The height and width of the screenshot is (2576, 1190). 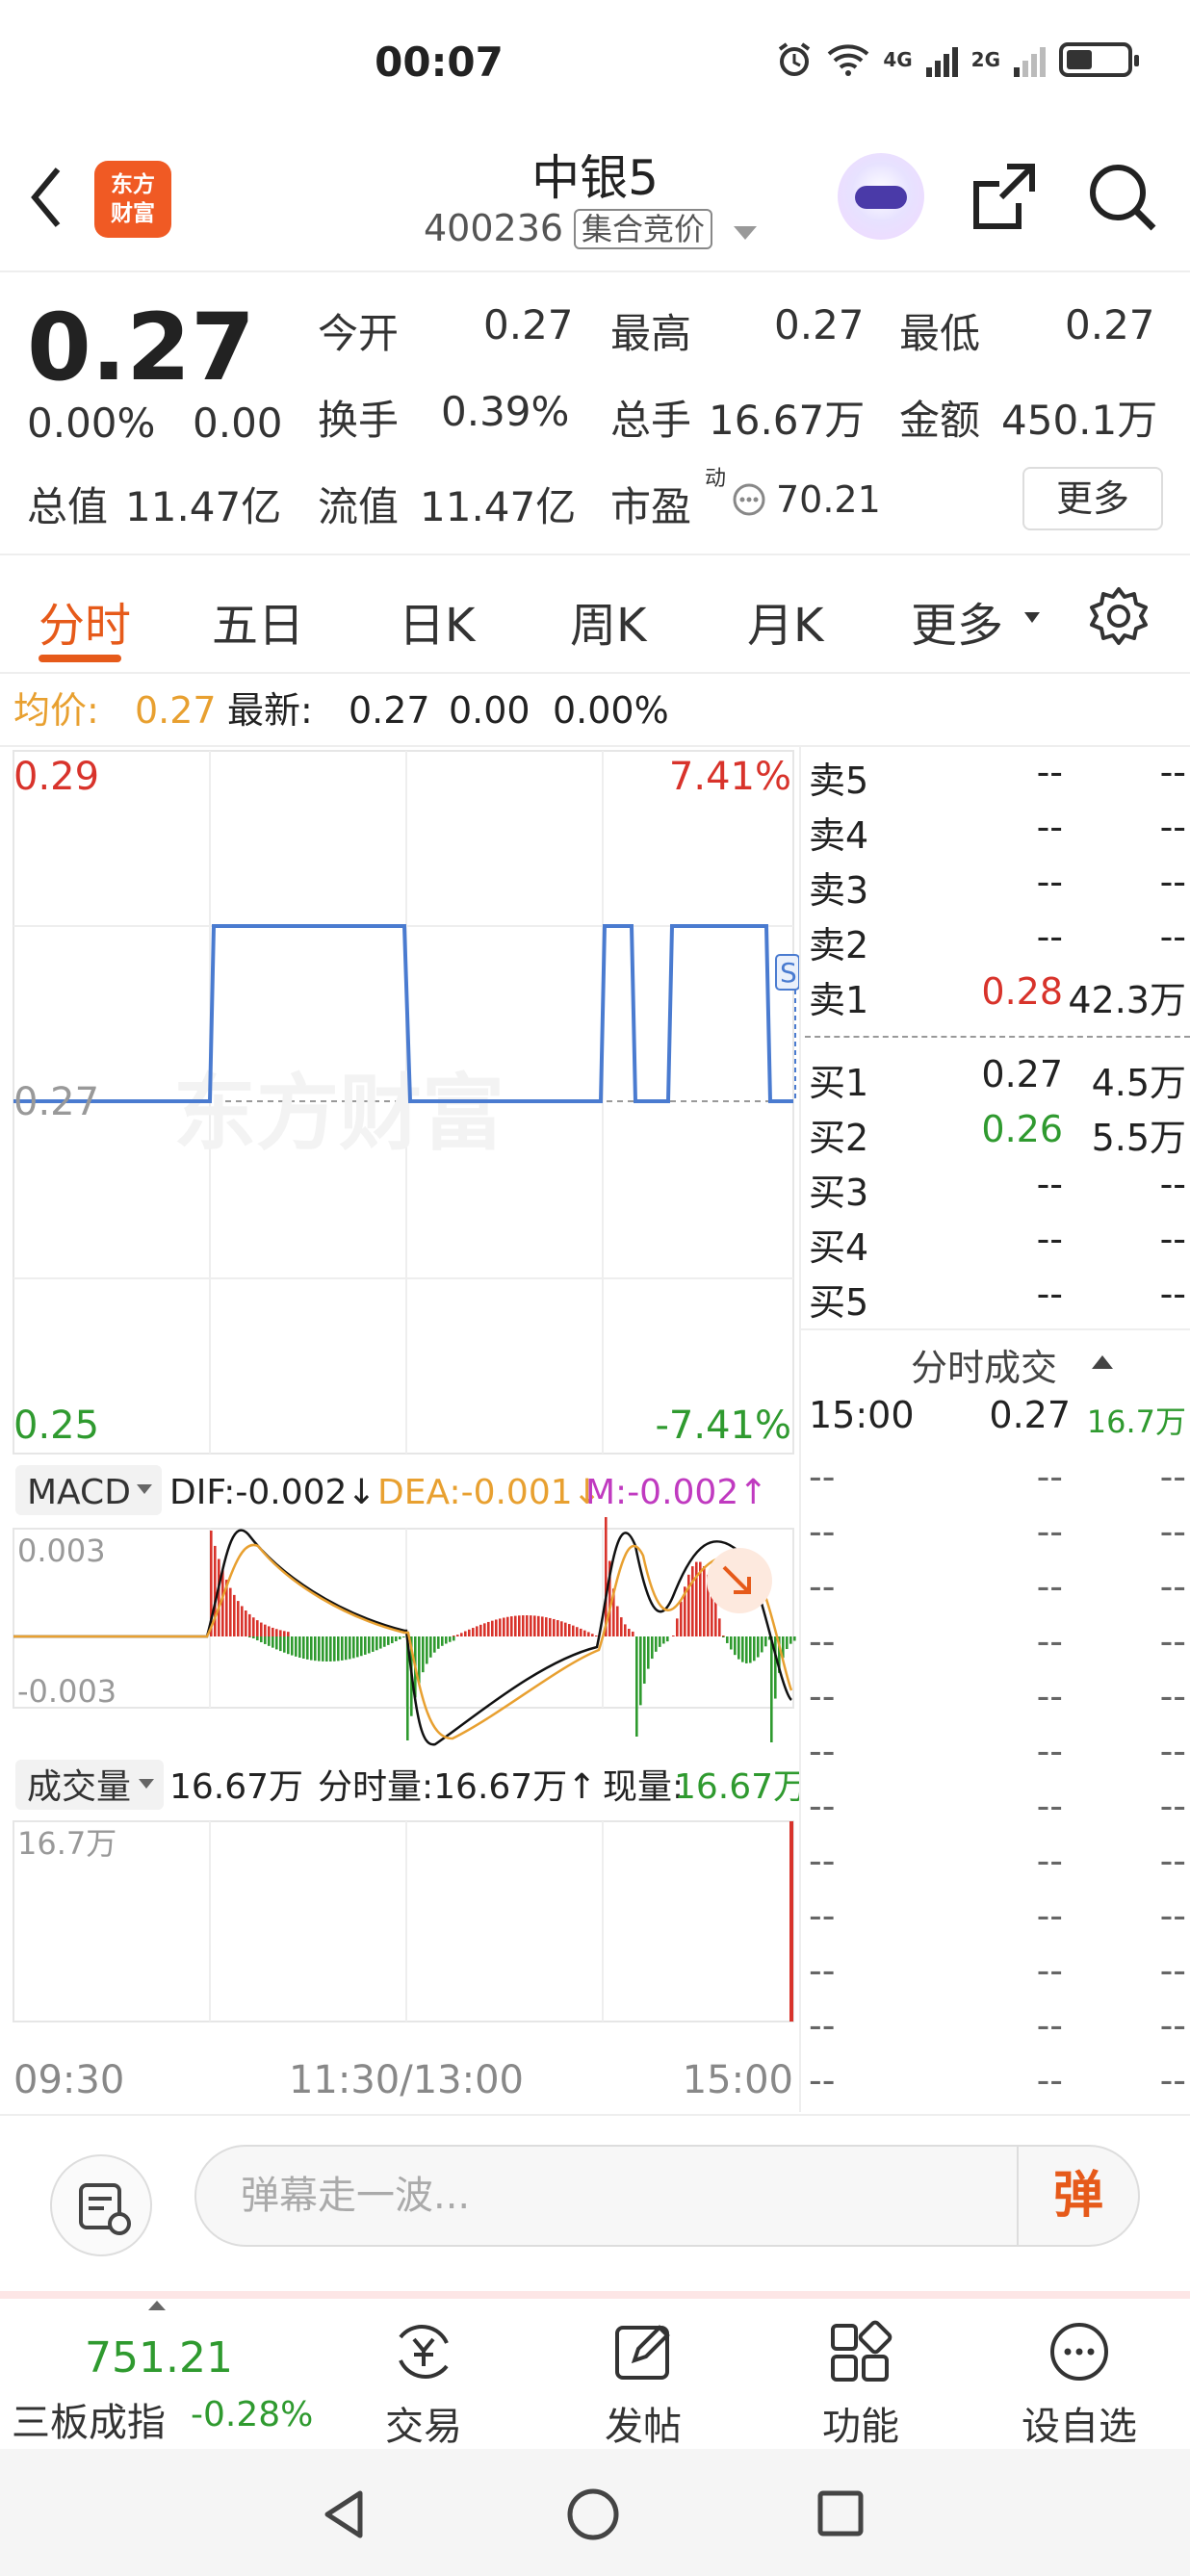 What do you see at coordinates (1123, 198) in the screenshot?
I see `search-icon` at bounding box center [1123, 198].